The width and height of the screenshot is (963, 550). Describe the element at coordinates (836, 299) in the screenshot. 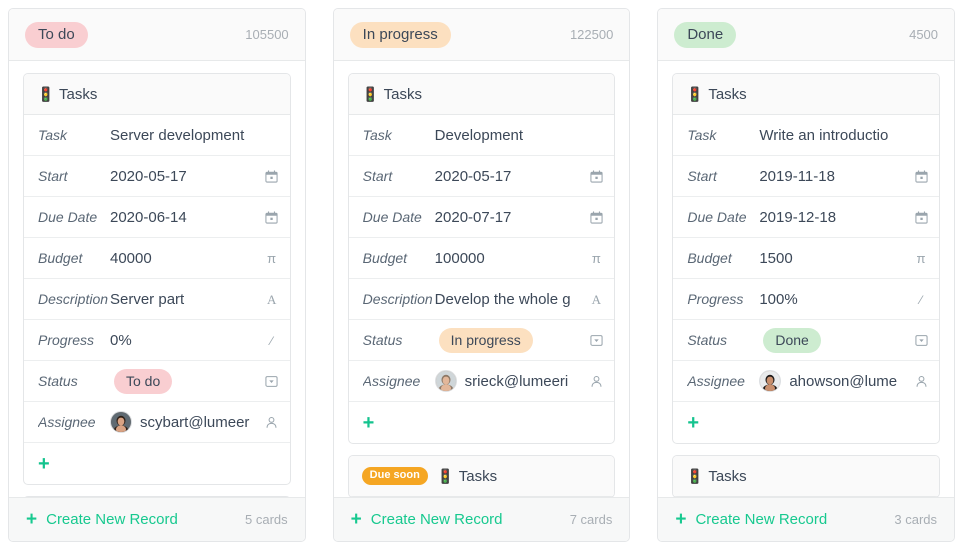

I see `attribute-value: 100%` at that location.